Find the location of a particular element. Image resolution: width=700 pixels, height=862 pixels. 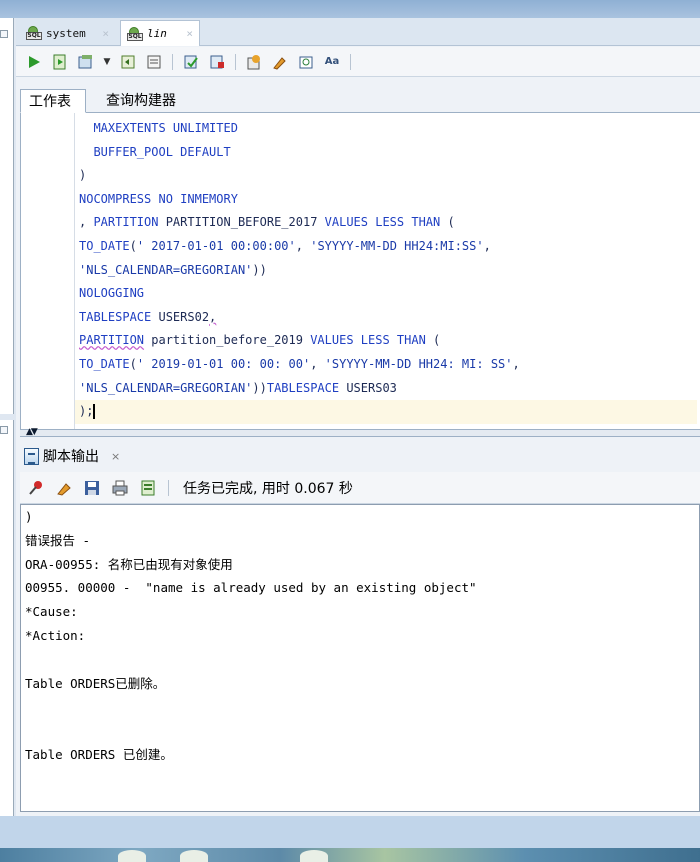

output-line: *Action: is located at coordinates (55, 635).